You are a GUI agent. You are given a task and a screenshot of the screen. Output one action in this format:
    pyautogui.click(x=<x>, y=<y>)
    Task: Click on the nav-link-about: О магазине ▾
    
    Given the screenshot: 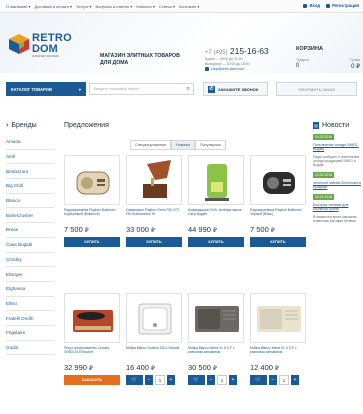 What is the action you would take?
    pyautogui.click(x=18, y=6)
    